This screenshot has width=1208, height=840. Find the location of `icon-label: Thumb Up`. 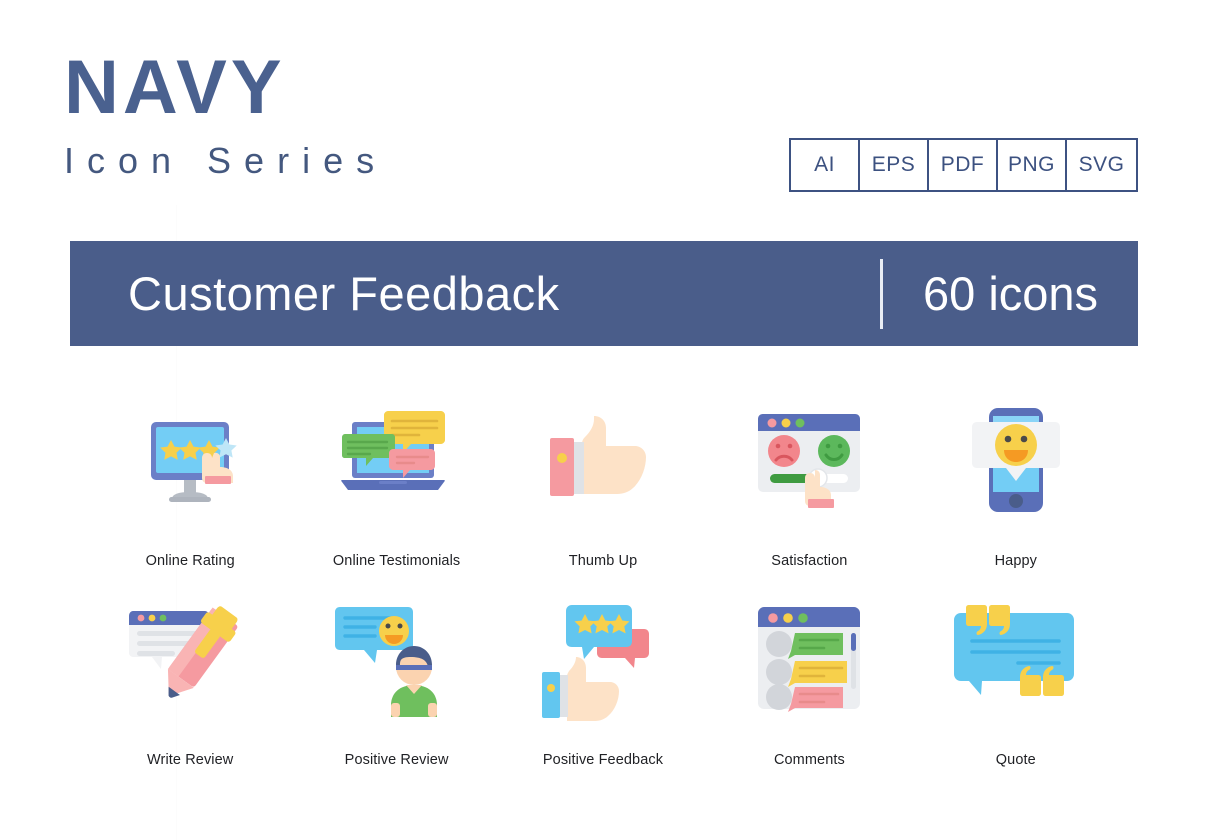

icon-label: Thumb Up is located at coordinates (603, 561).